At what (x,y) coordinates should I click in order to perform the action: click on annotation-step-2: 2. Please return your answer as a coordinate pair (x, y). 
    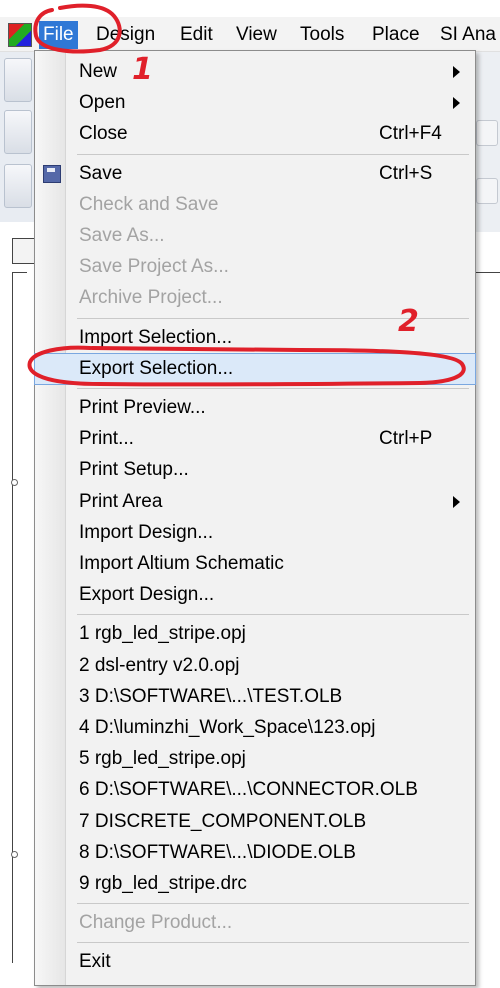
    Looking at the image, I should click on (408, 321).